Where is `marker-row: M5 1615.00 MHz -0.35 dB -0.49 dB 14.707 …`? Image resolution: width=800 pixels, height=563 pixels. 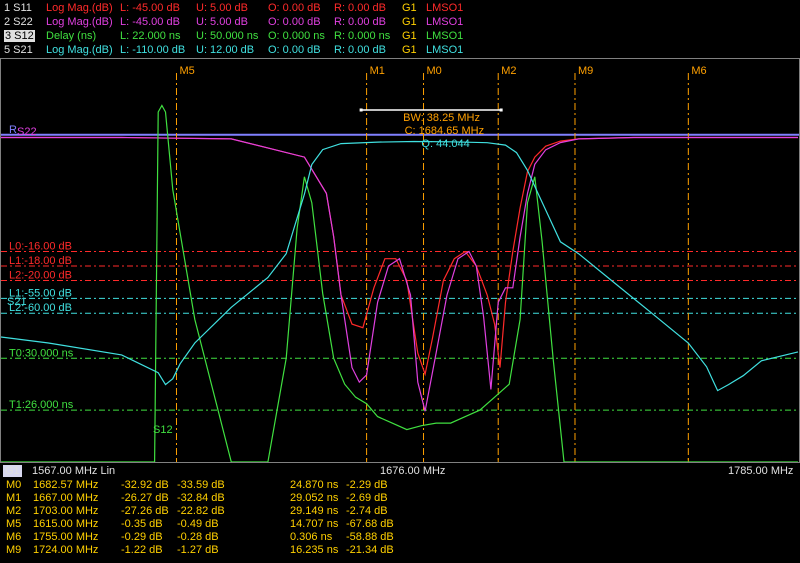
marker-row: M5 1615.00 MHz -0.35 dB -0.49 dB 14.707 … is located at coordinates (400, 524).